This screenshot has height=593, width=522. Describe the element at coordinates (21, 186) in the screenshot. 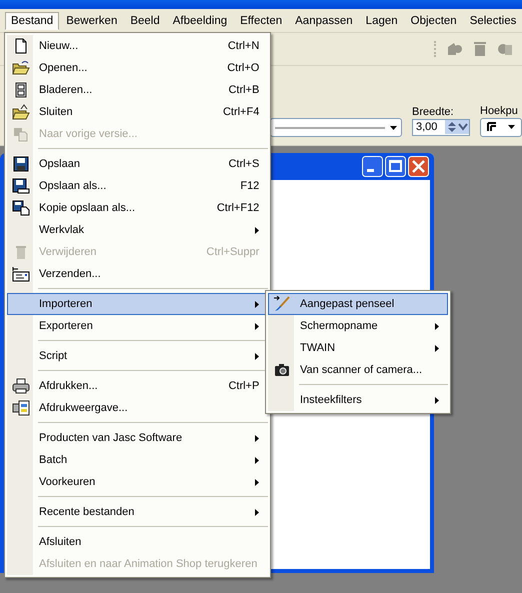

I see `floppy-disk-icon` at that location.